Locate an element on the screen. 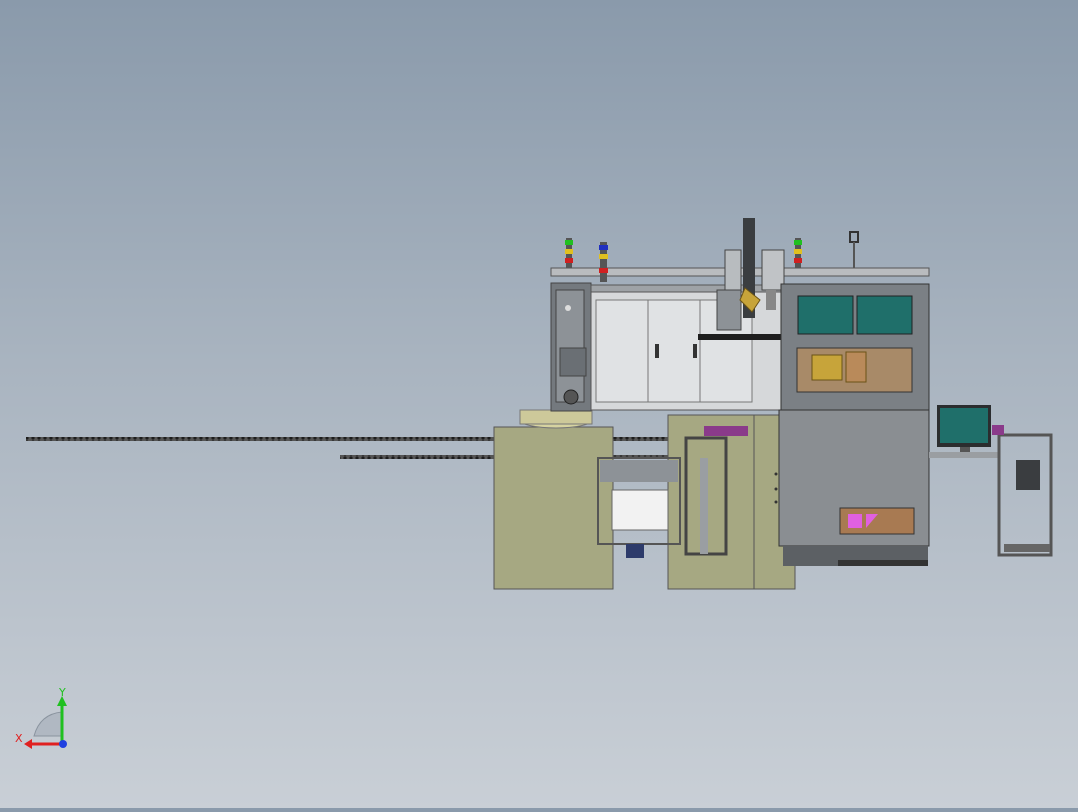  signal-tower-middle is located at coordinates (603, 262).